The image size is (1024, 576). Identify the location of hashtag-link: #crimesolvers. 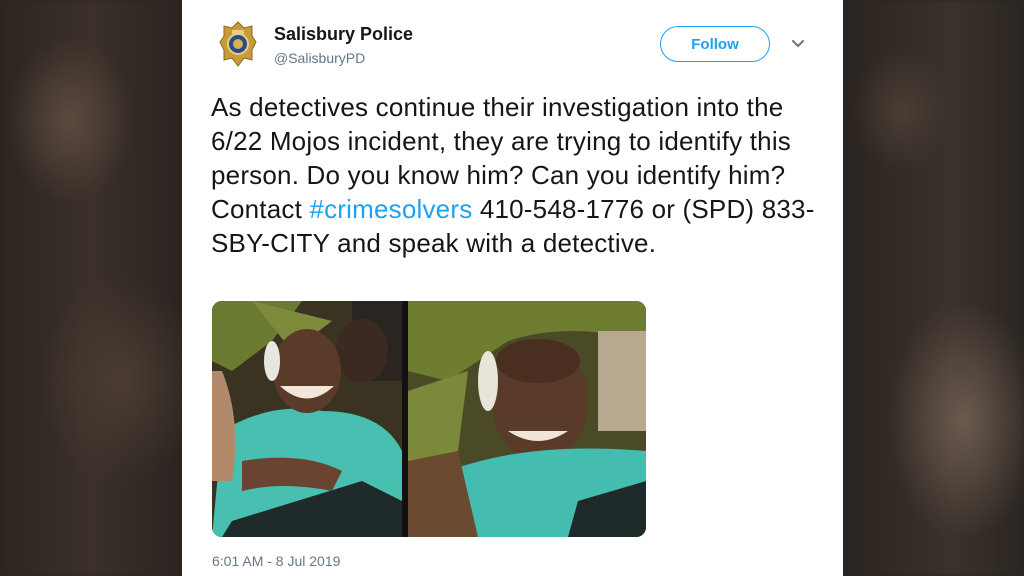
(390, 209).